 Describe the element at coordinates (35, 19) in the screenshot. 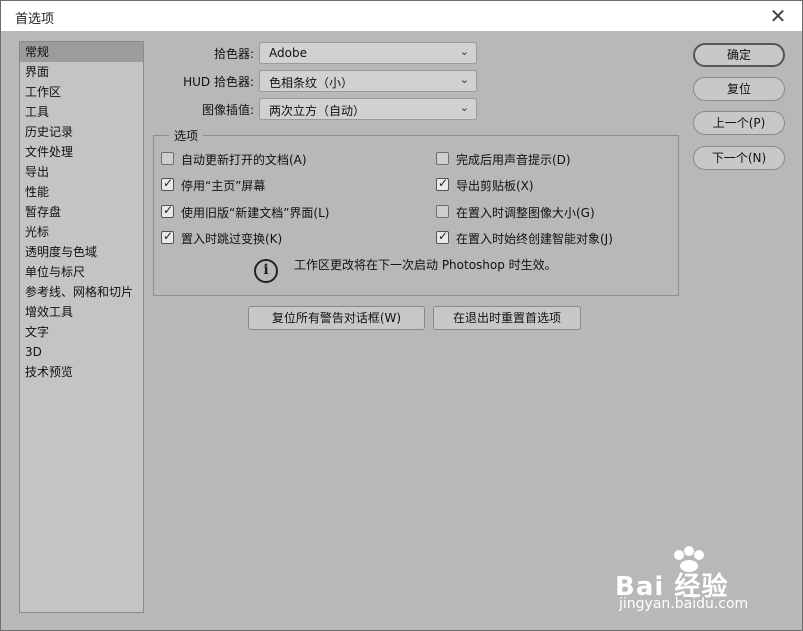

I see `dialog-title: 首选项` at that location.